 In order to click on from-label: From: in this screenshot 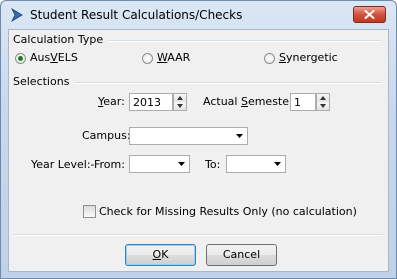, I will do `click(109, 164)`.